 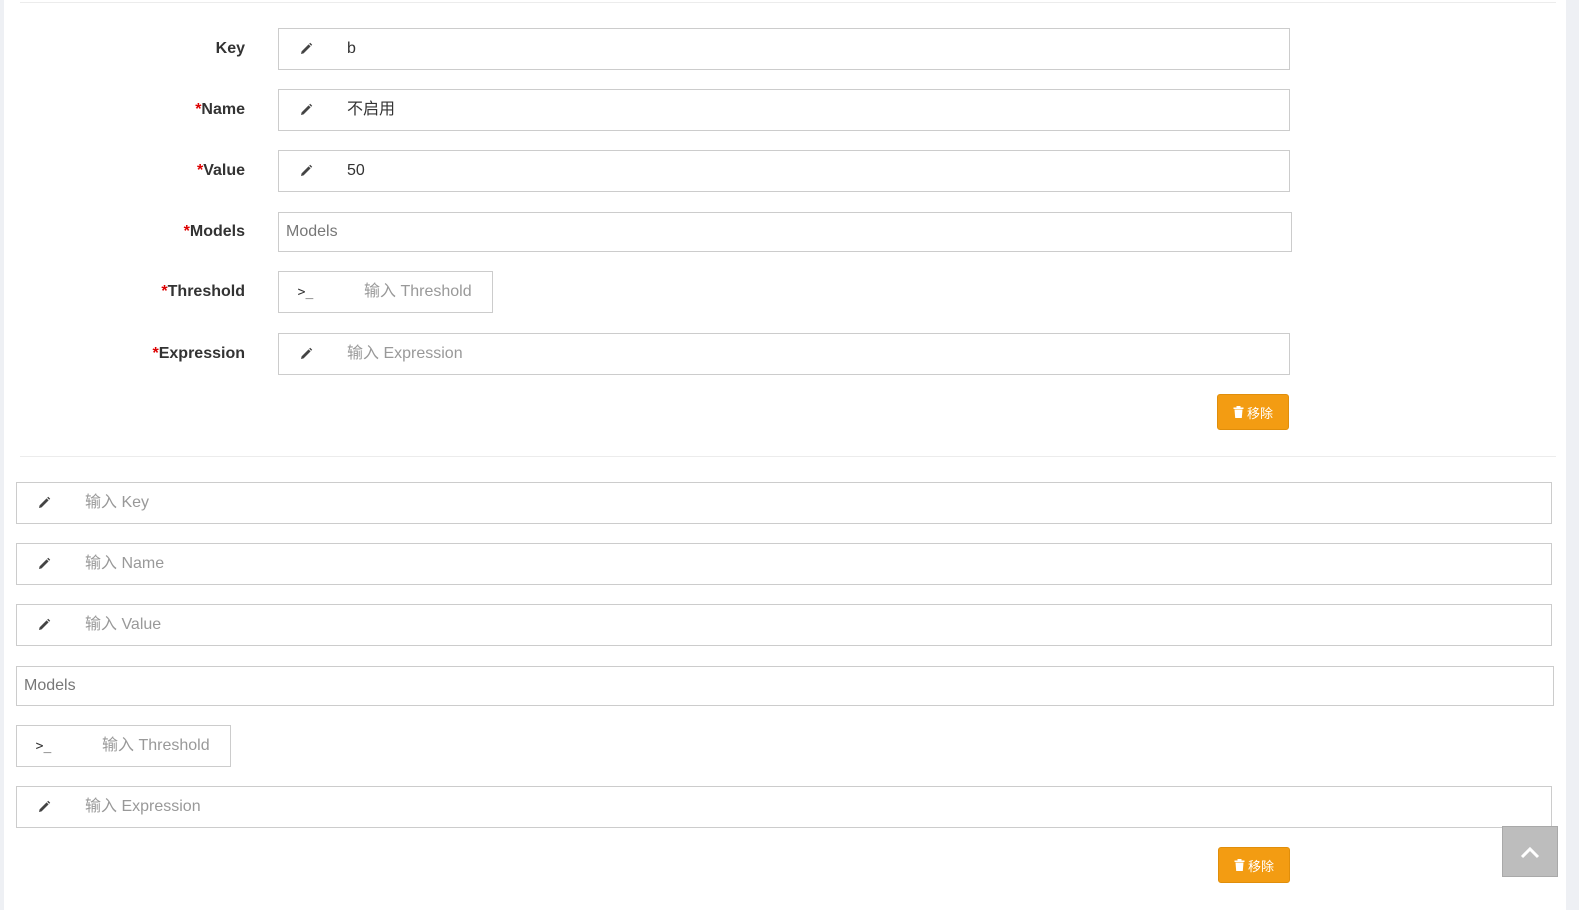 I want to click on key-input-group: 输入 Key, so click(x=784, y=503).